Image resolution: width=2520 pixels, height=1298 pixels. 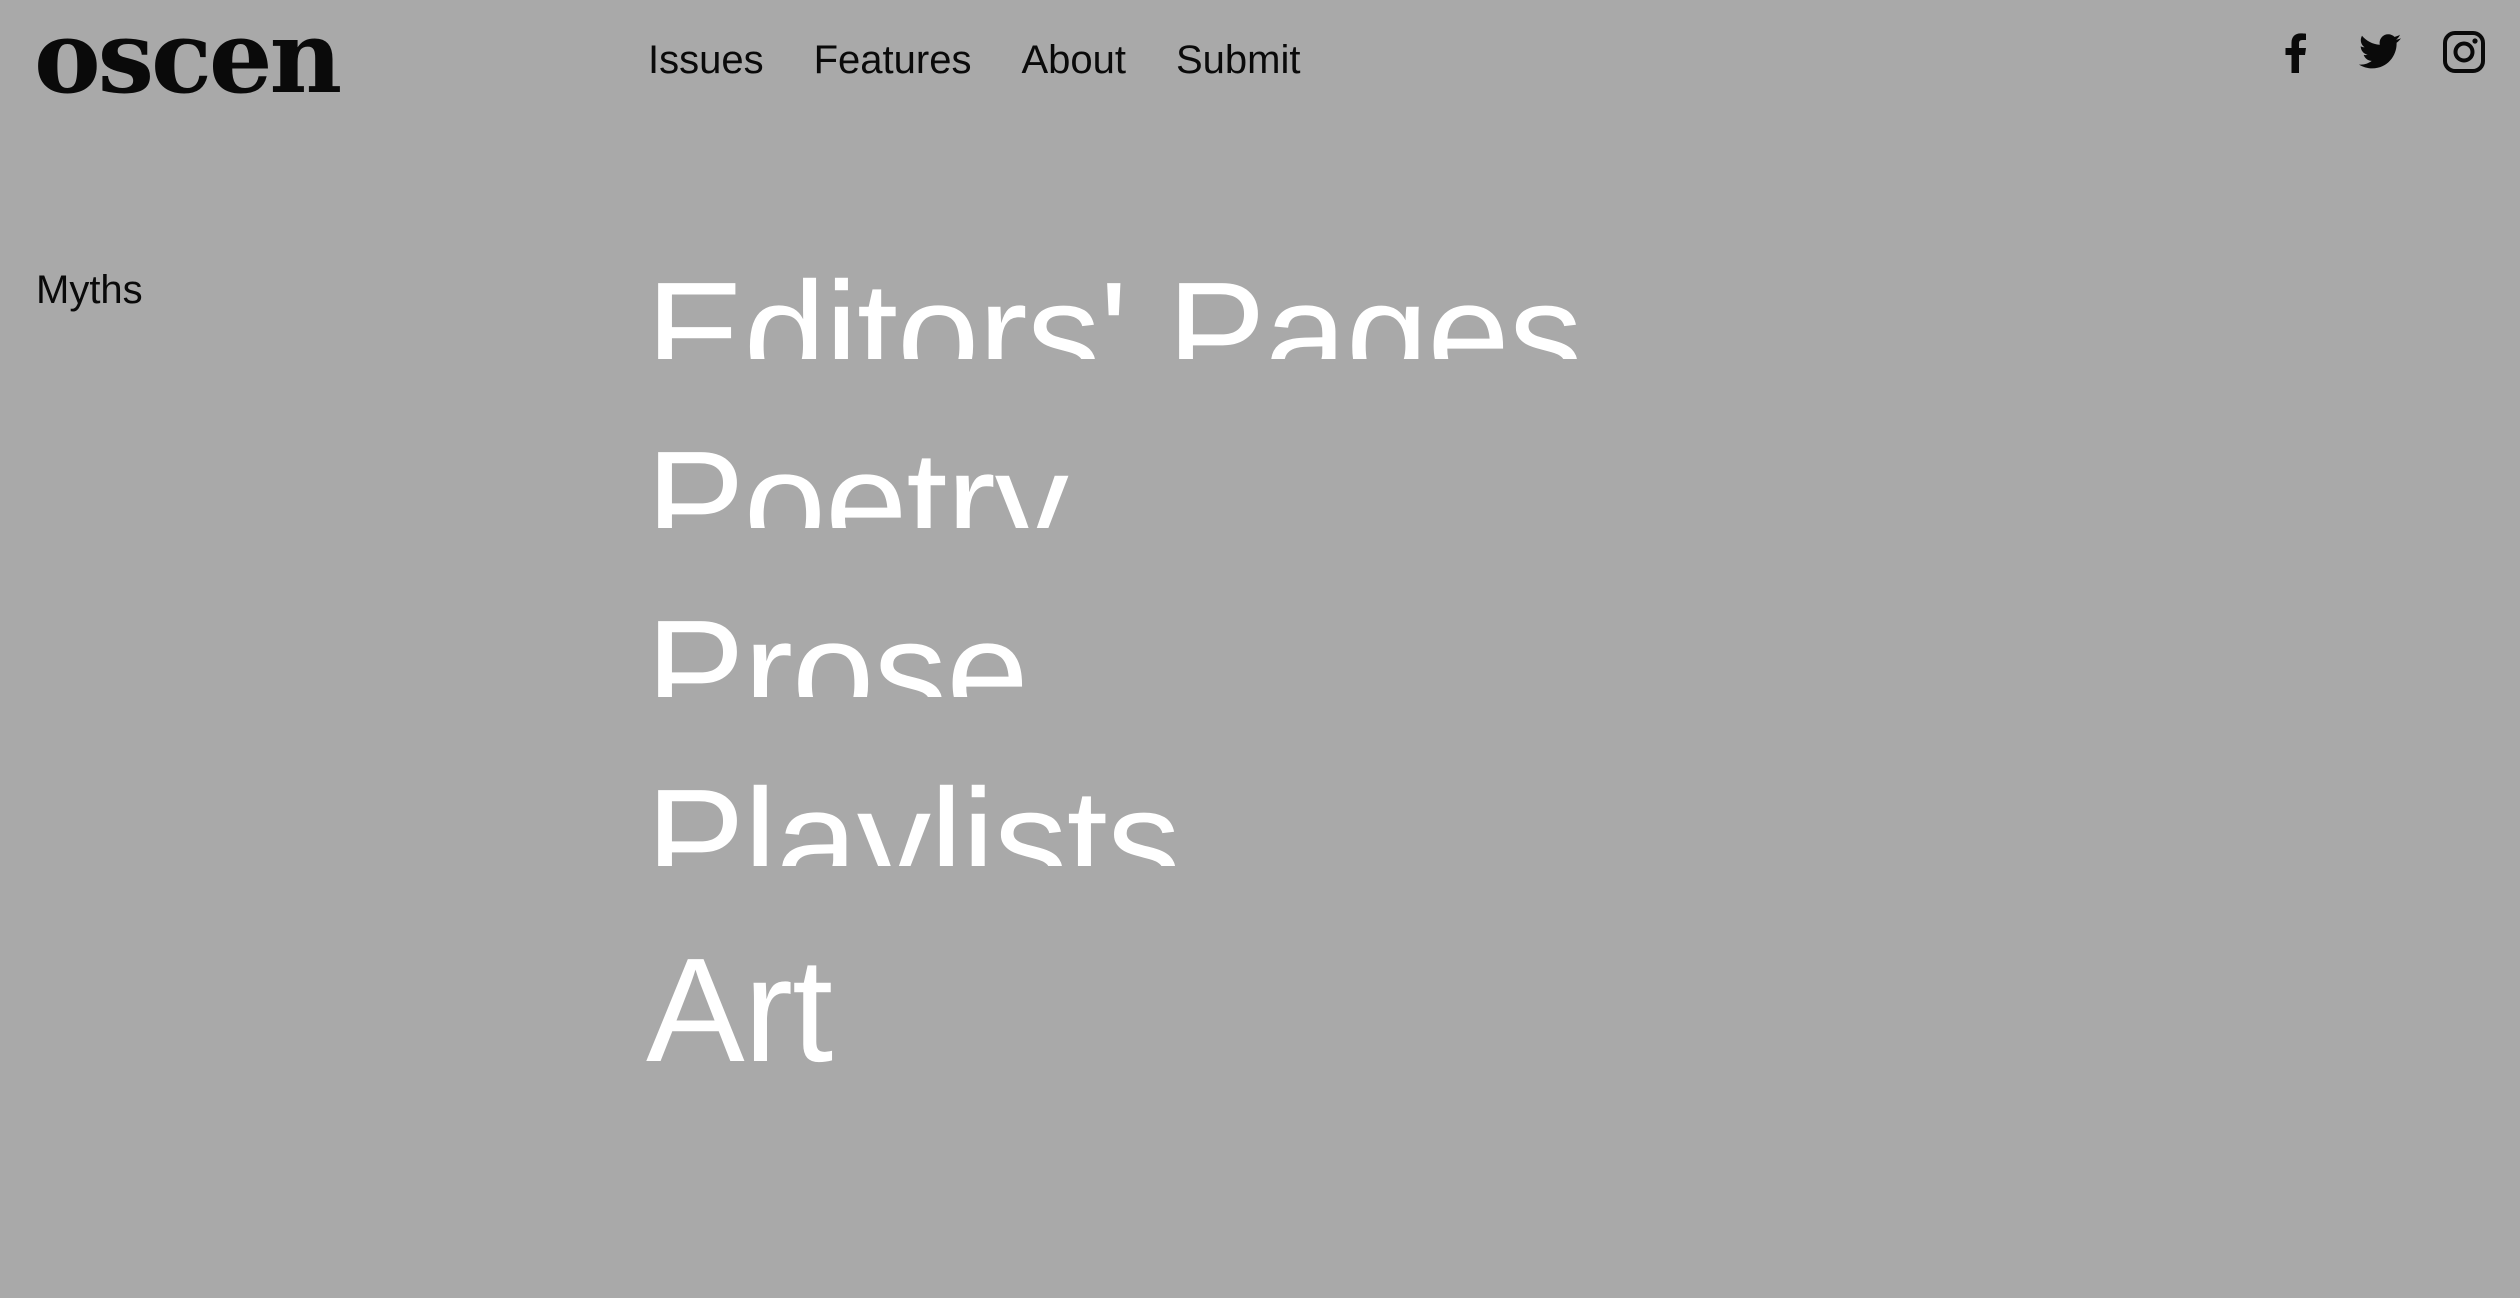 I want to click on section-link-editors-pages: Editors' Pages, so click(x=1246, y=309).